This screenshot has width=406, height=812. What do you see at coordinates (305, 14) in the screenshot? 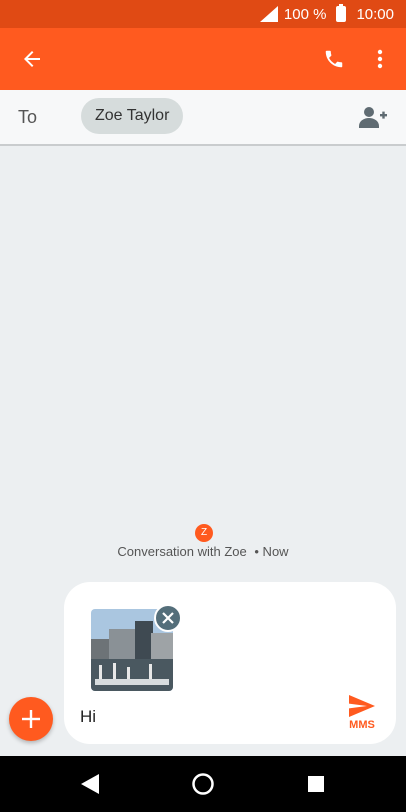
I see `battery-percent: 100 %` at bounding box center [305, 14].